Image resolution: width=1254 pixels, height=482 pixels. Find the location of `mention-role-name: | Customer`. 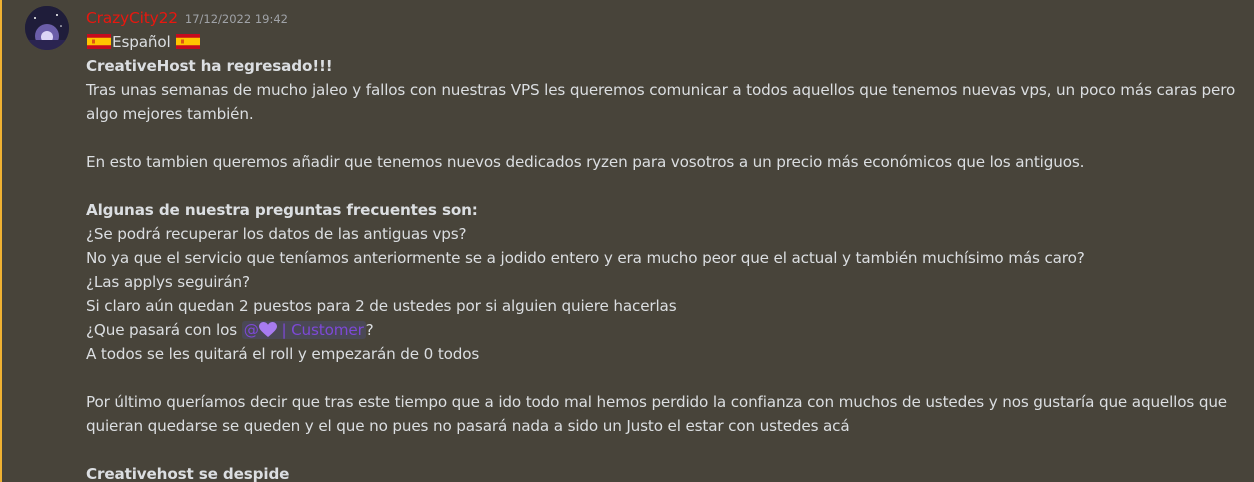

mention-role-name: | Customer is located at coordinates (320, 330).